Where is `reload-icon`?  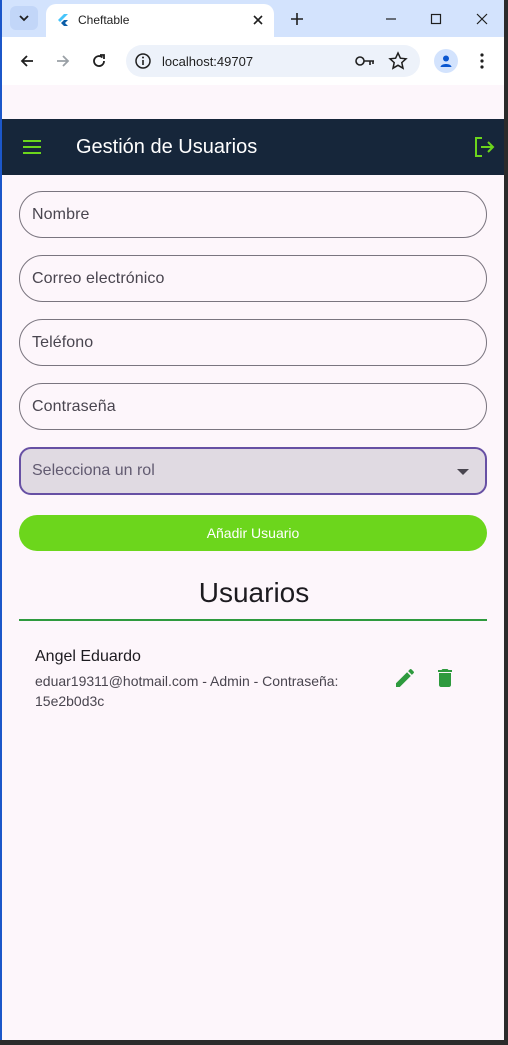 reload-icon is located at coordinates (99, 60).